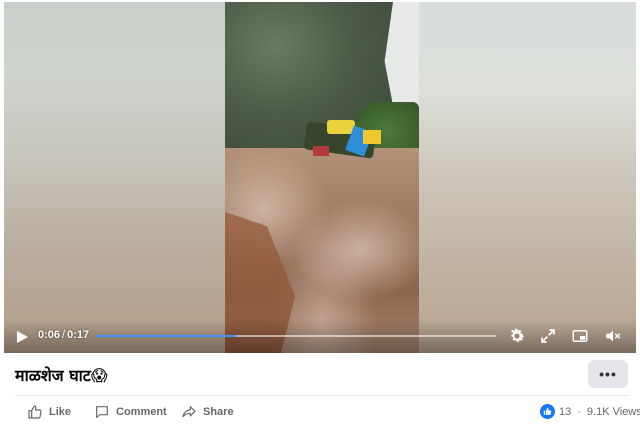 The image size is (640, 429). Describe the element at coordinates (320, 413) in the screenshot. I see `post-actions: Like Comment Share 13 · 9.1K Views` at that location.